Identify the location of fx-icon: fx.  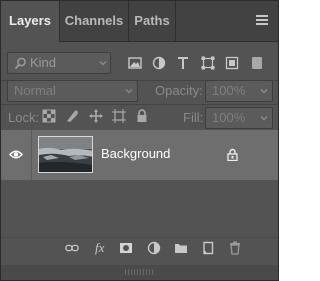
(99, 248).